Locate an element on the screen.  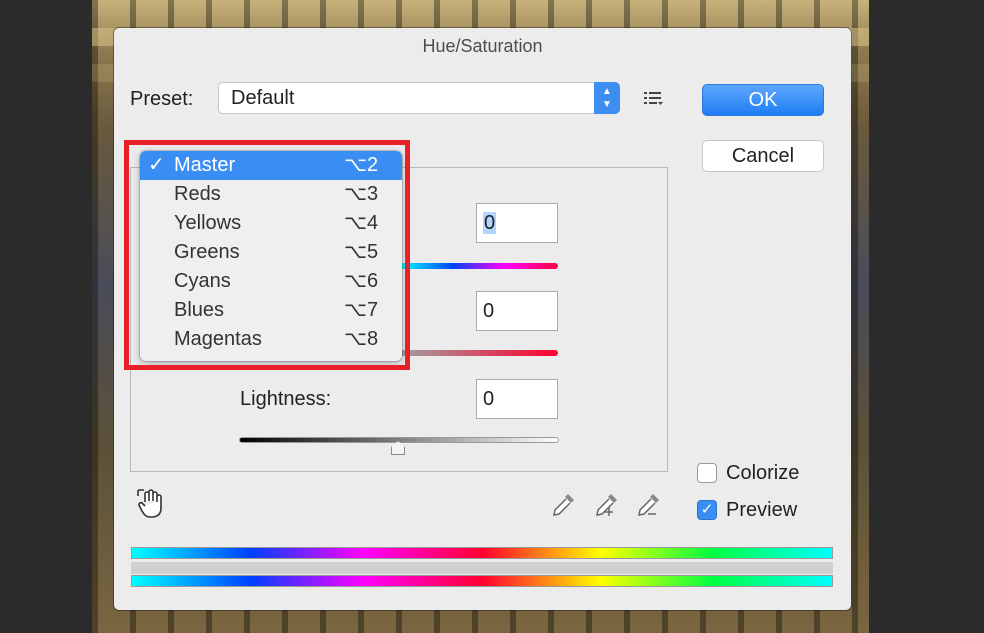
preset-label: Preset: is located at coordinates (162, 99).